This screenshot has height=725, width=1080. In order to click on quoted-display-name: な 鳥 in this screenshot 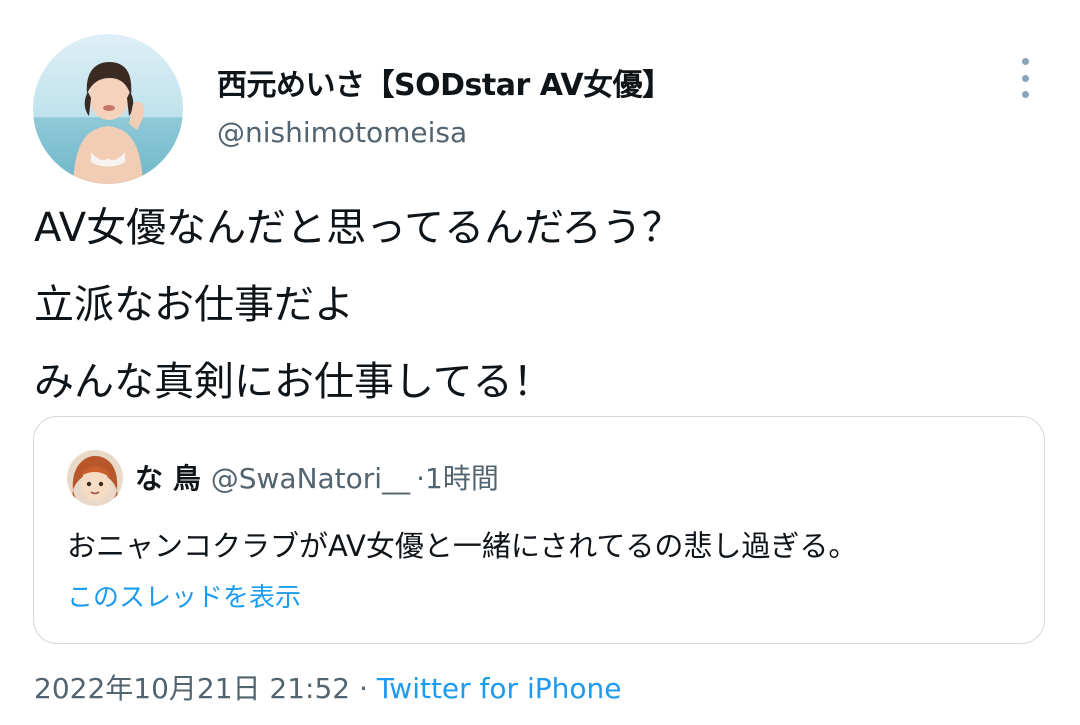, I will do `click(168, 478)`.